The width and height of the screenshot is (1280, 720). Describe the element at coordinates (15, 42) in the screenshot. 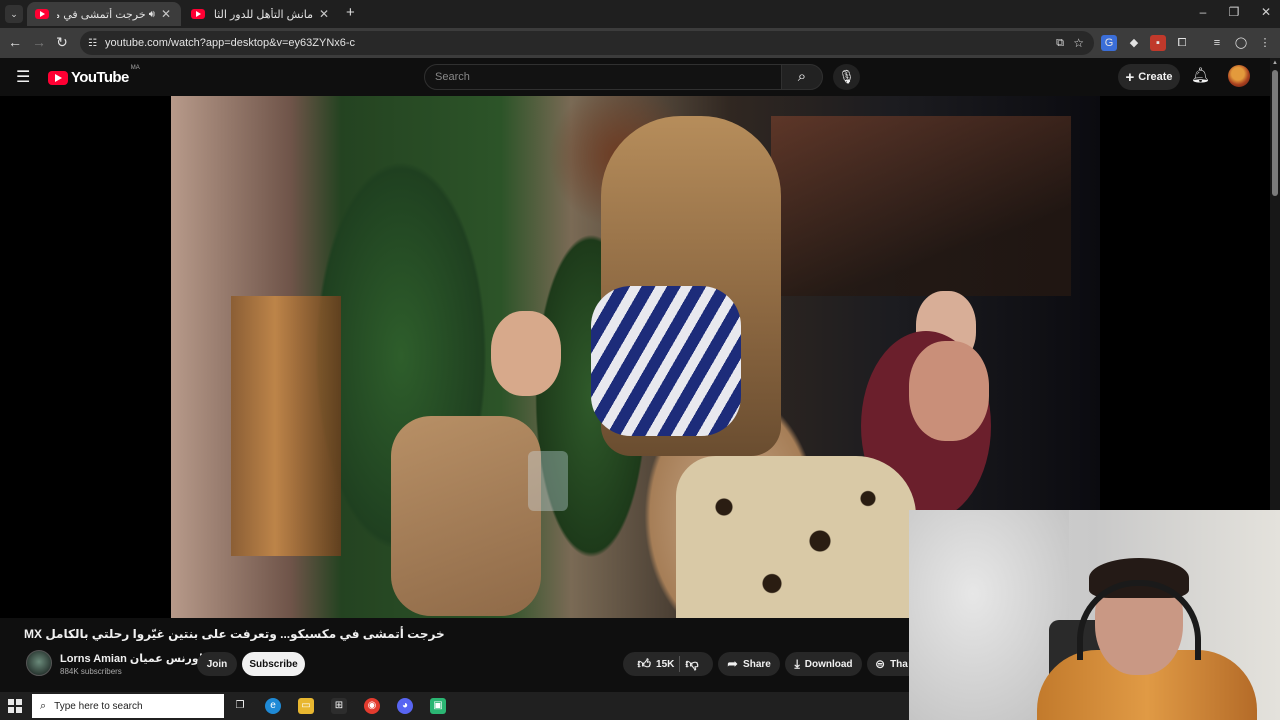

I see `back-icon: ←` at that location.